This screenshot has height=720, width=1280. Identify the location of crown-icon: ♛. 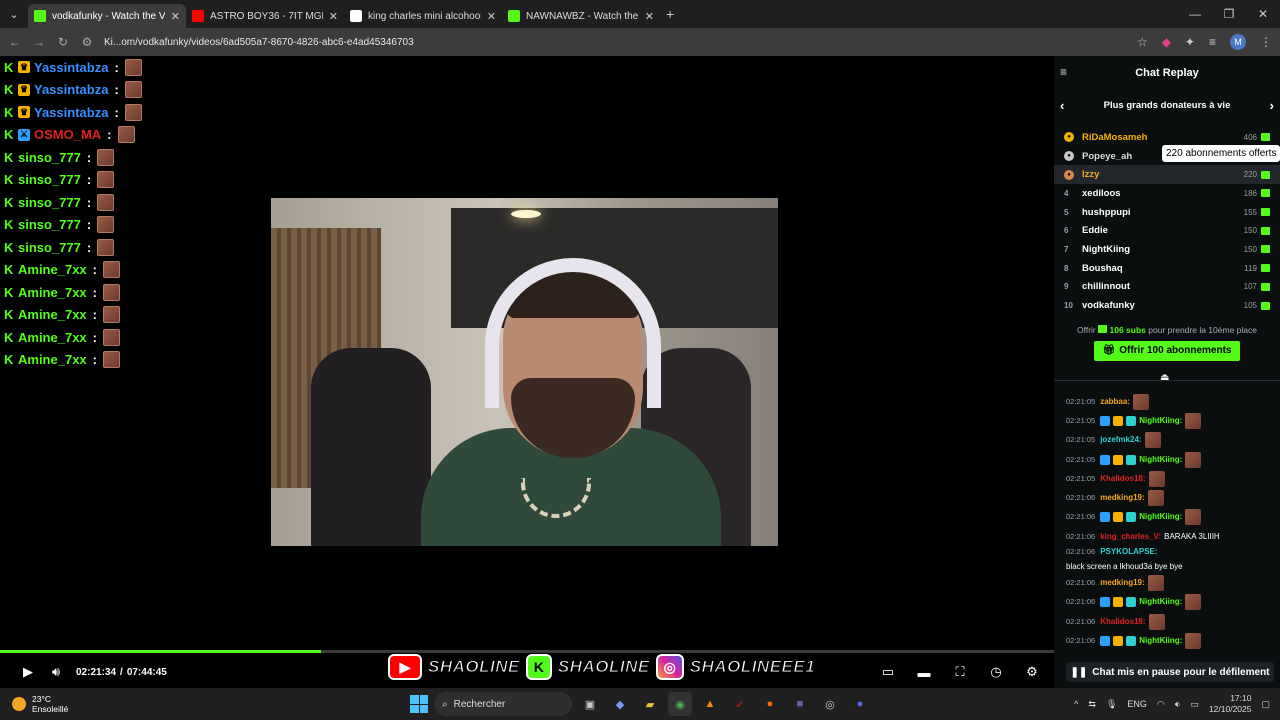
(24, 112).